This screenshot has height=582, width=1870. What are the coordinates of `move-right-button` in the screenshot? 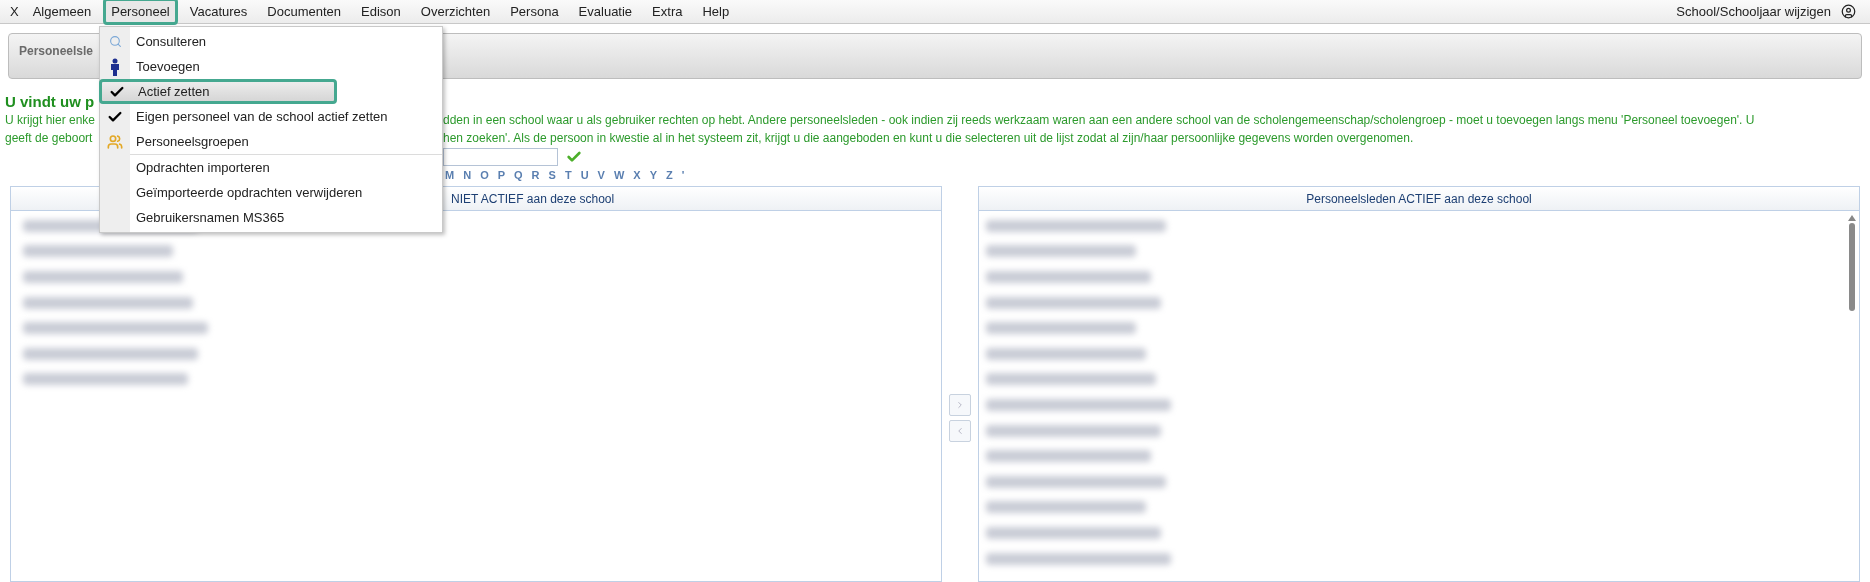 It's located at (960, 405).